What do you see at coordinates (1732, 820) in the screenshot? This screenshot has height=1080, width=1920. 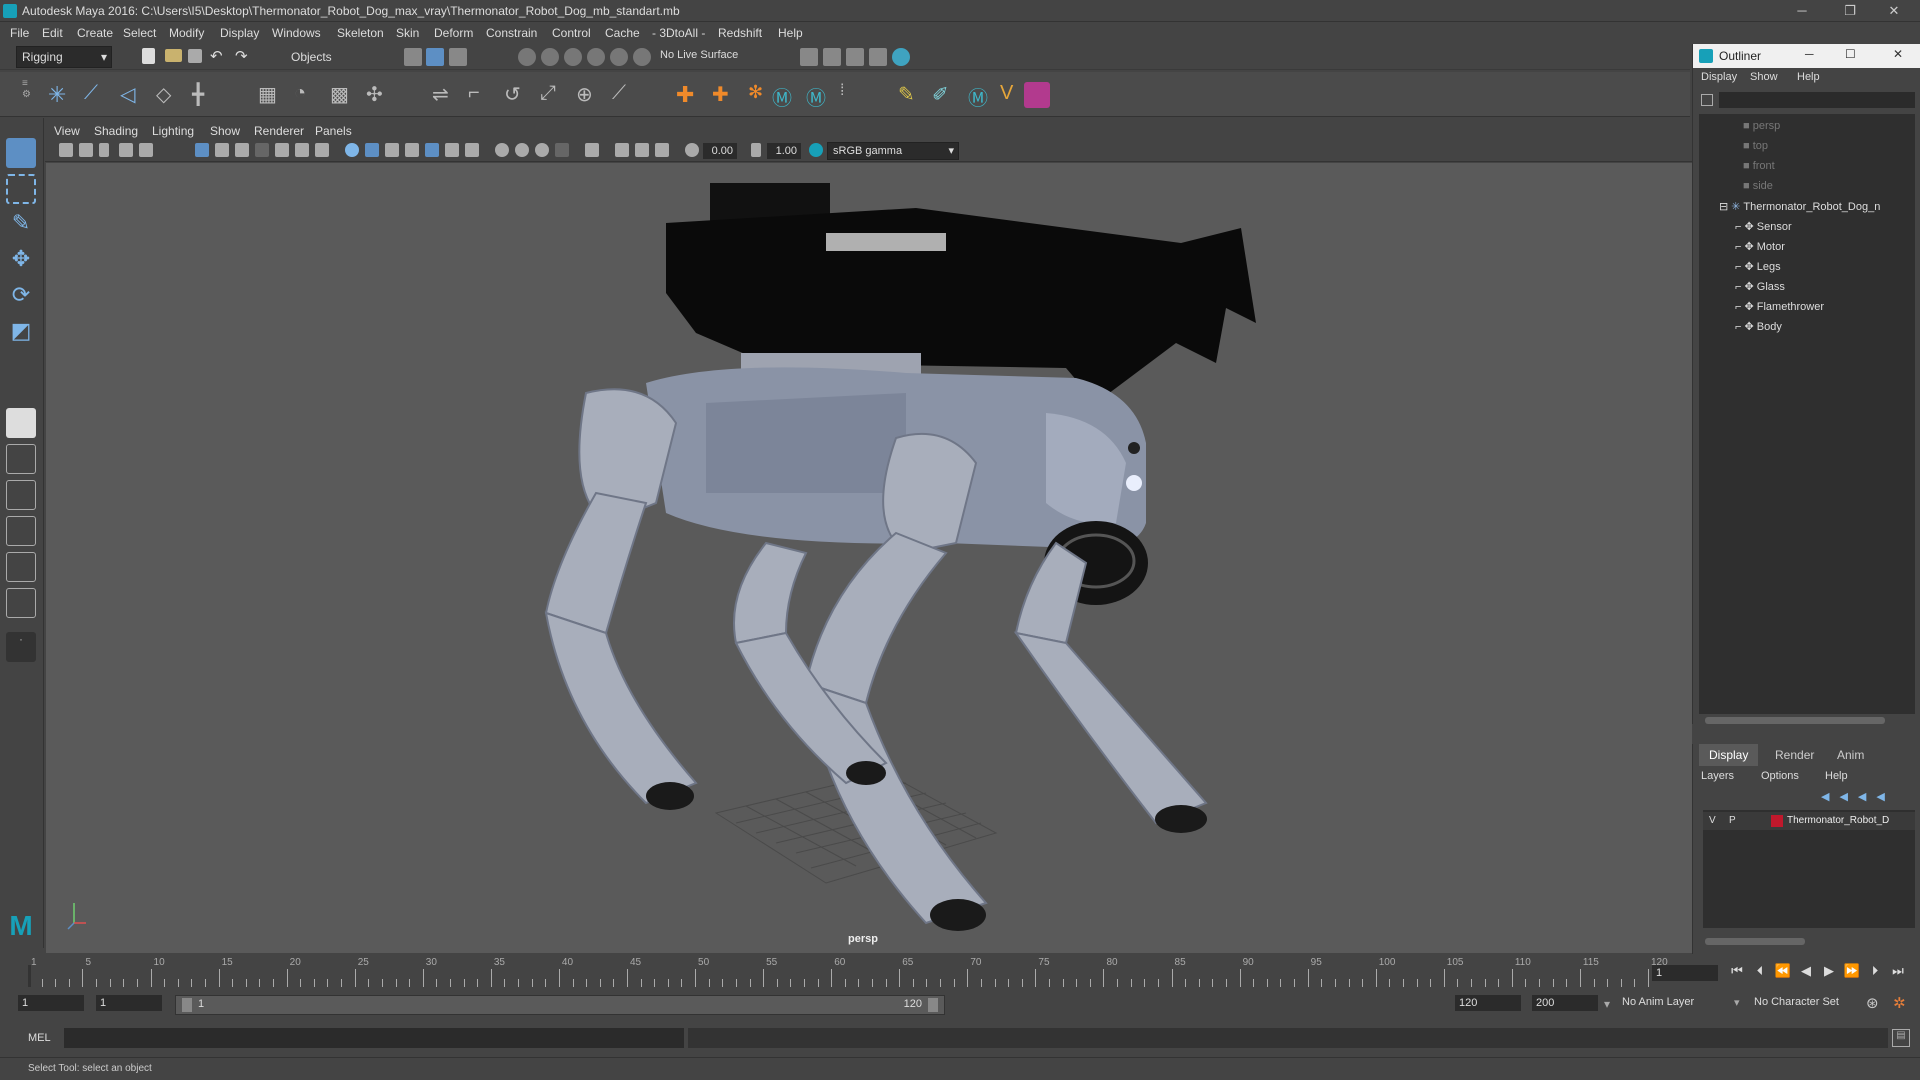 I see `layer-playback-toggle: P` at bounding box center [1732, 820].